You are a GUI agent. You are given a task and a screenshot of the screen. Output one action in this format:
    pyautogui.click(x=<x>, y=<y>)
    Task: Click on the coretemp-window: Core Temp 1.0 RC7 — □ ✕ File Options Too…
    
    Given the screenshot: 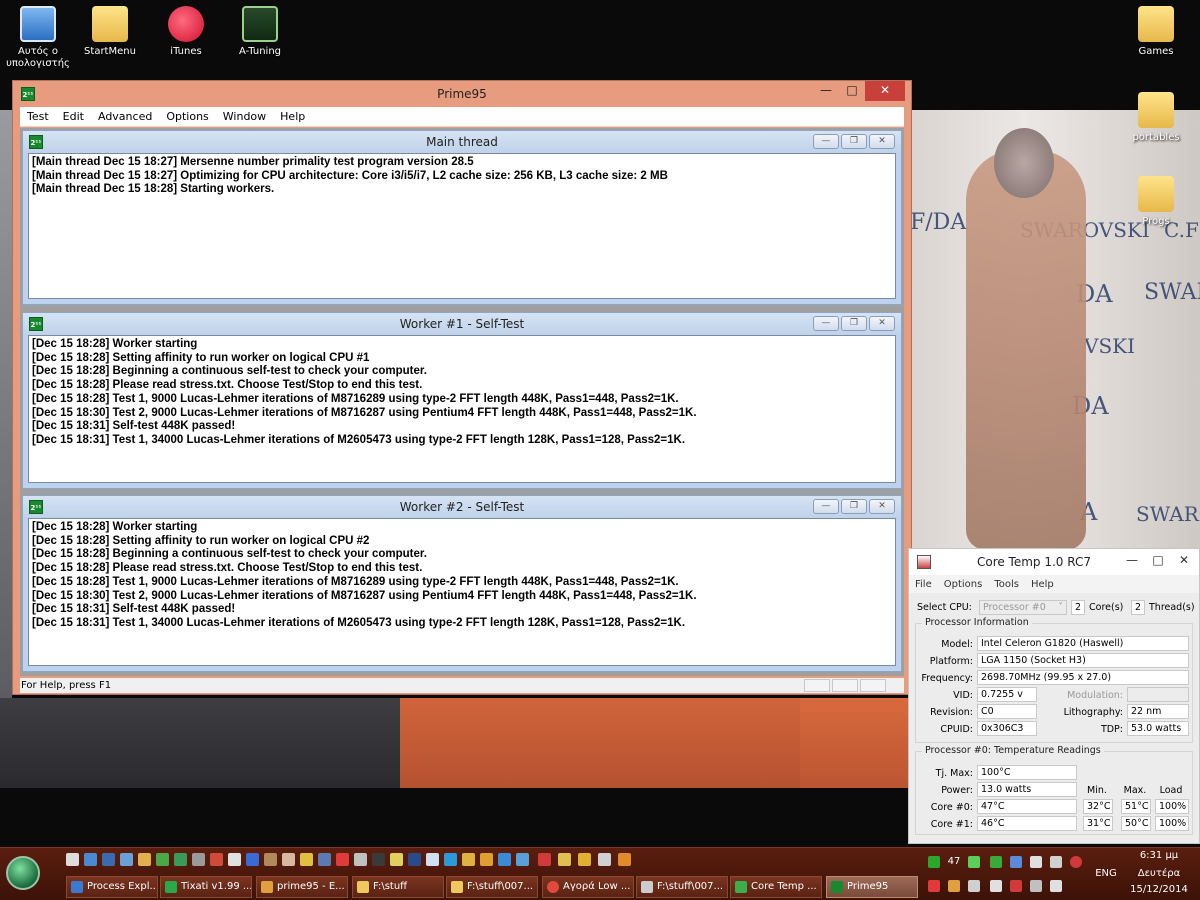 What is the action you would take?
    pyautogui.click(x=1054, y=696)
    